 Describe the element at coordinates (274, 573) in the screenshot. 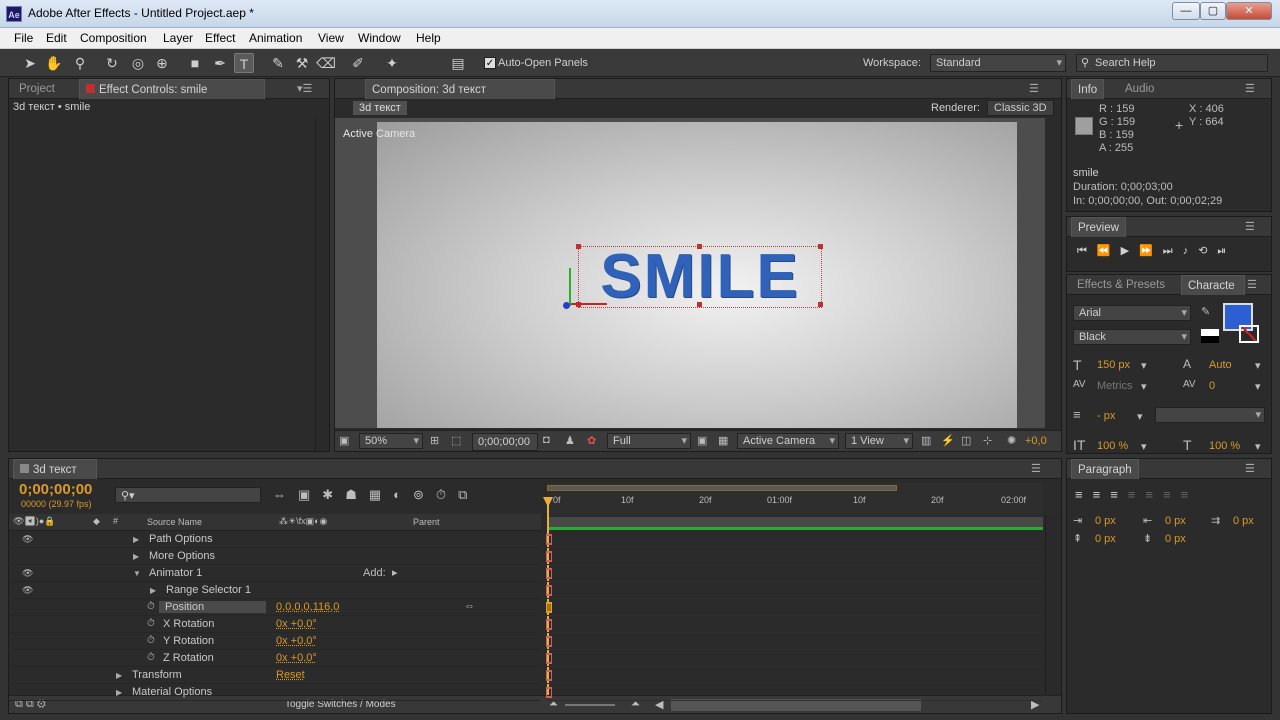

I see `timeline-row: 👁 ▼ Animator 1 Add: ▸` at that location.